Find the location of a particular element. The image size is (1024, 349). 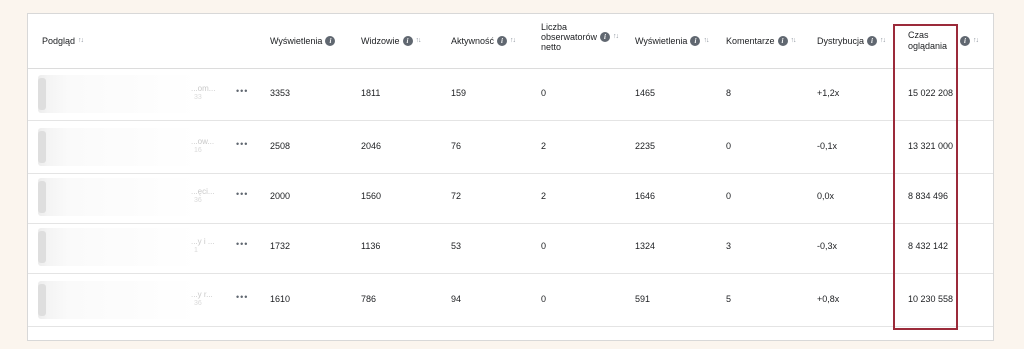

header-viewers-label: Widzowie is located at coordinates (380, 41).